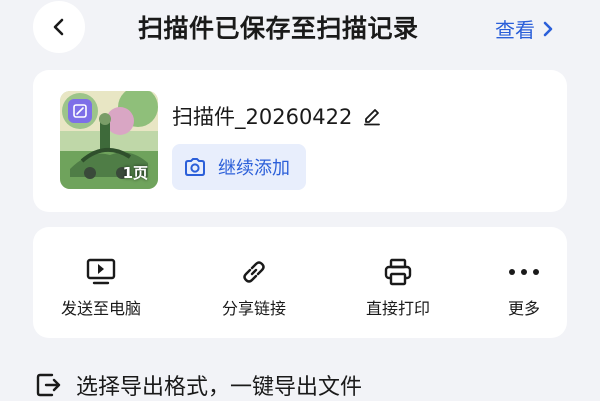 This screenshot has width=600, height=401. Describe the element at coordinates (135, 173) in the screenshot. I see `page-count-badge: 1页` at that location.